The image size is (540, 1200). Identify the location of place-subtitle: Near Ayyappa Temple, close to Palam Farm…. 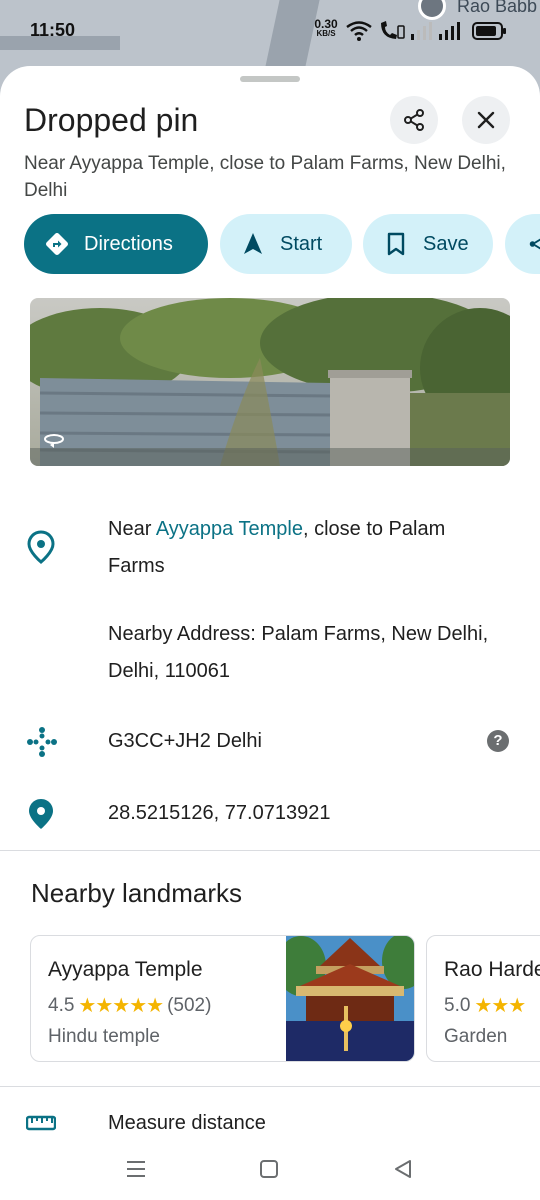
(265, 177).